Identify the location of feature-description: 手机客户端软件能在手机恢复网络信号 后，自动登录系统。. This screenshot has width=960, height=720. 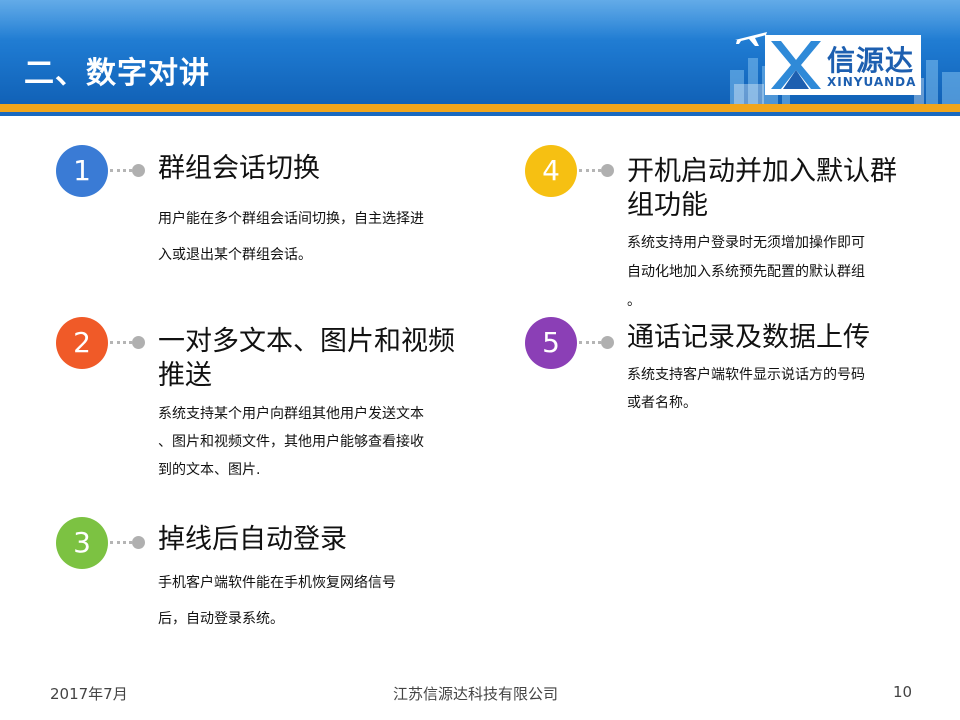
(277, 601).